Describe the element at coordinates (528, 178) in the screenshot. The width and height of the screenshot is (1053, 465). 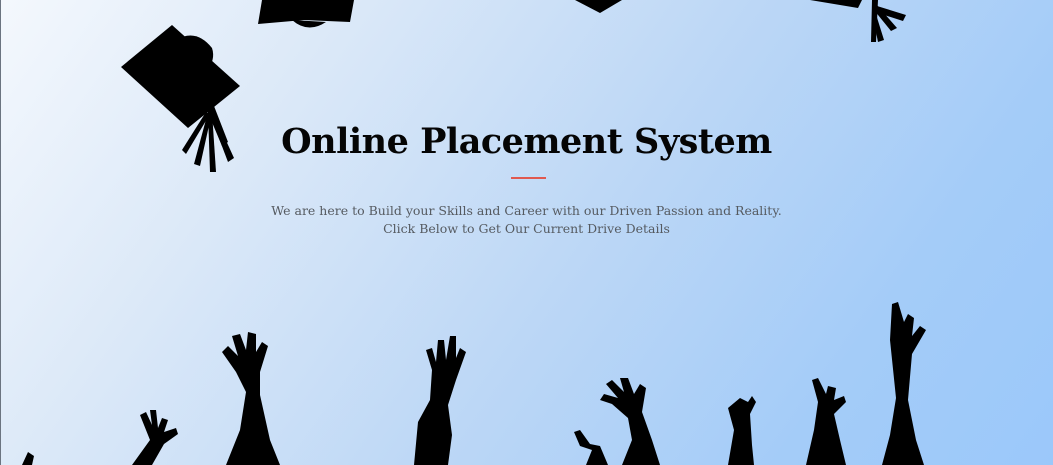
I see `title-divider` at that location.